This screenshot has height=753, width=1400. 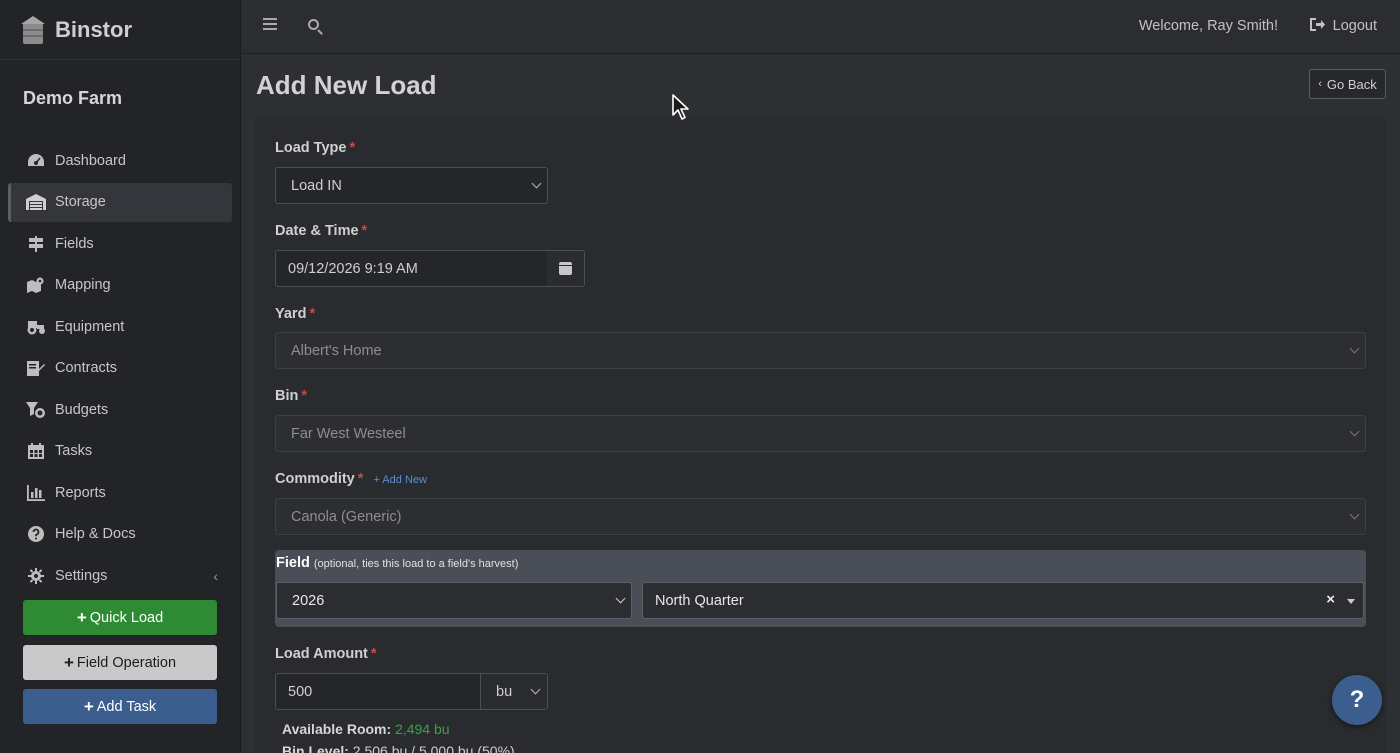 What do you see at coordinates (321, 654) in the screenshot?
I see `load-amount-label-text: Load Amount` at bounding box center [321, 654].